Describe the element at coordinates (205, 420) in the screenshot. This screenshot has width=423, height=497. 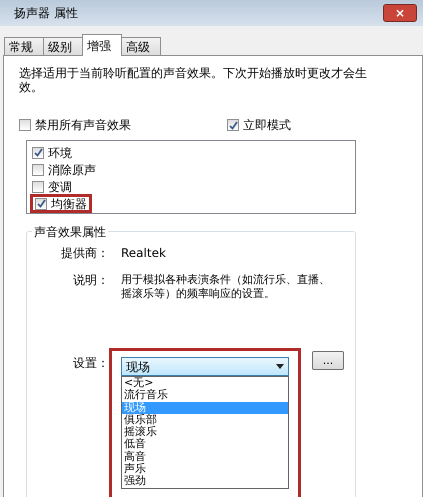
I see `dropdown-option: 俱乐部` at that location.